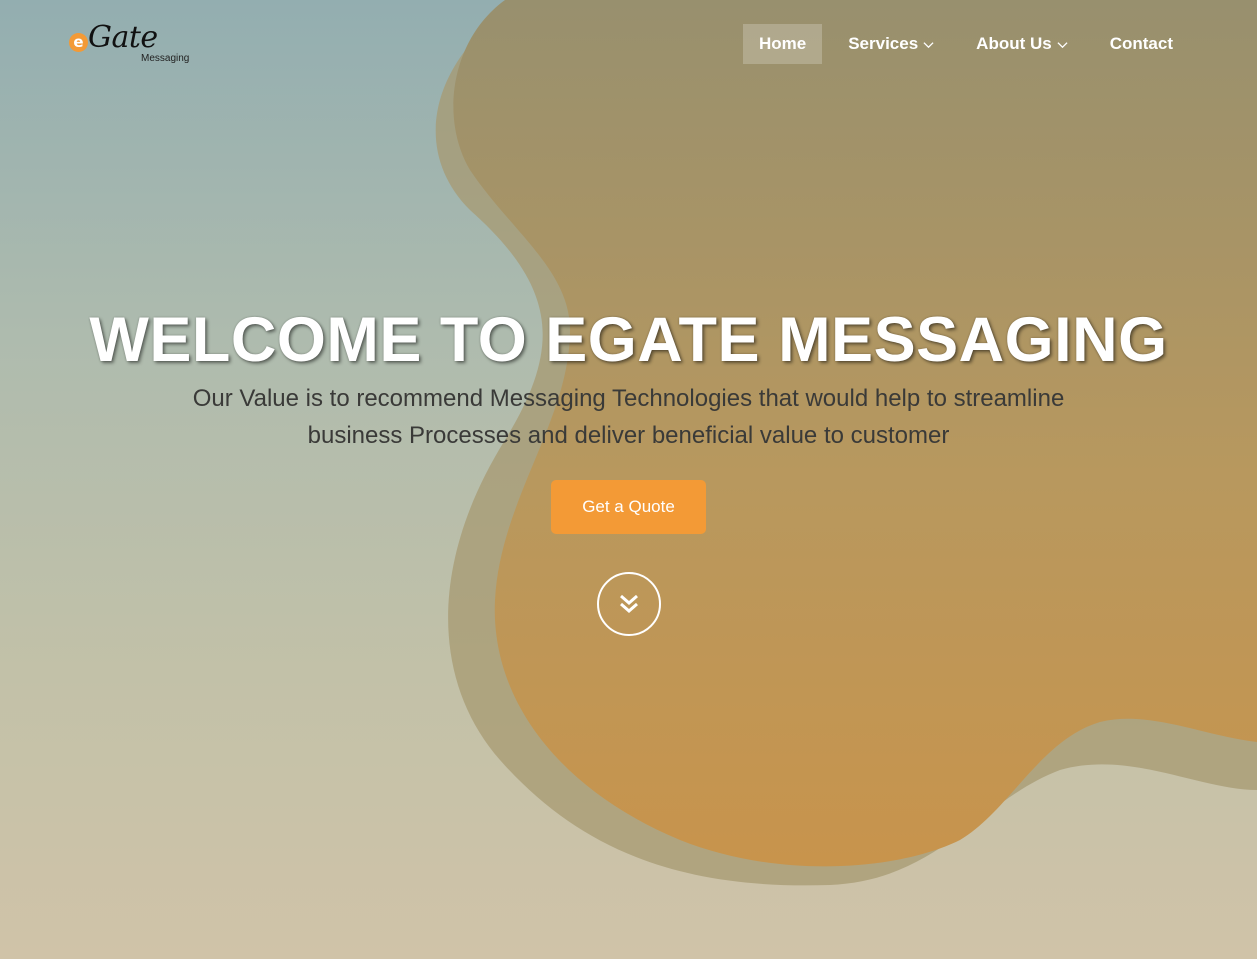 The width and height of the screenshot is (1257, 959). I want to click on double-chevron-down-icon, so click(629, 603).